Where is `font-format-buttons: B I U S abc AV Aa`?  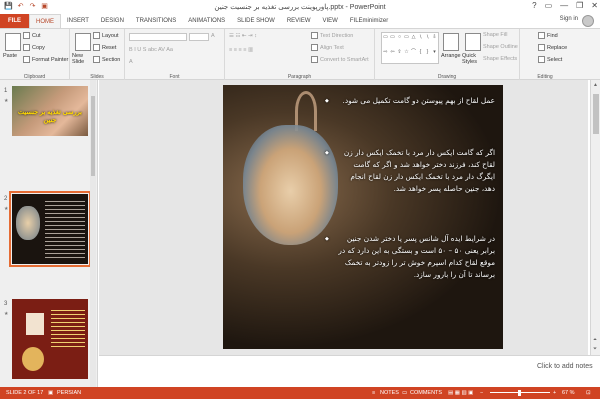 font-format-buttons: B I U S abc AV Aa is located at coordinates (151, 50).